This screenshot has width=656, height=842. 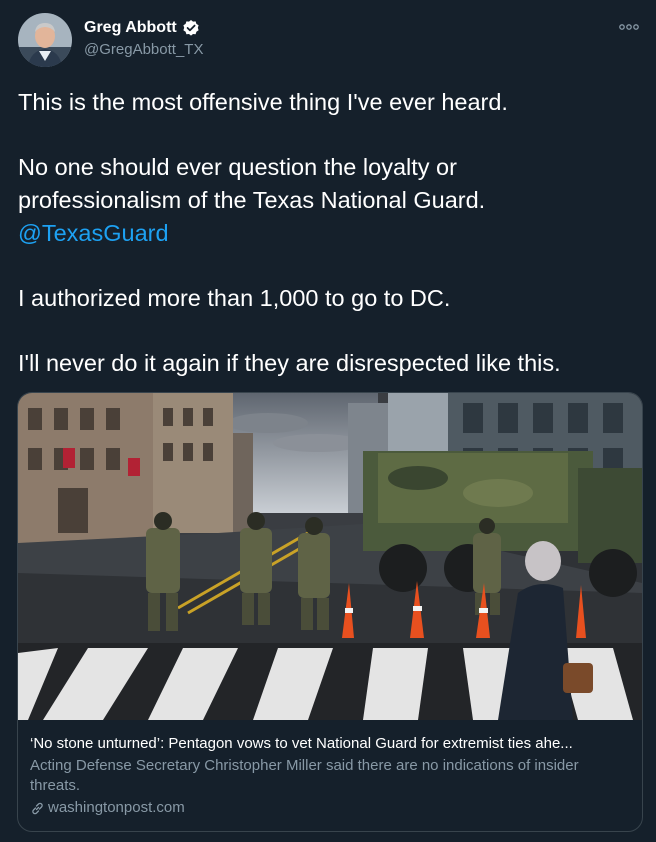 What do you see at coordinates (45, 40) in the screenshot?
I see `avatar` at bounding box center [45, 40].